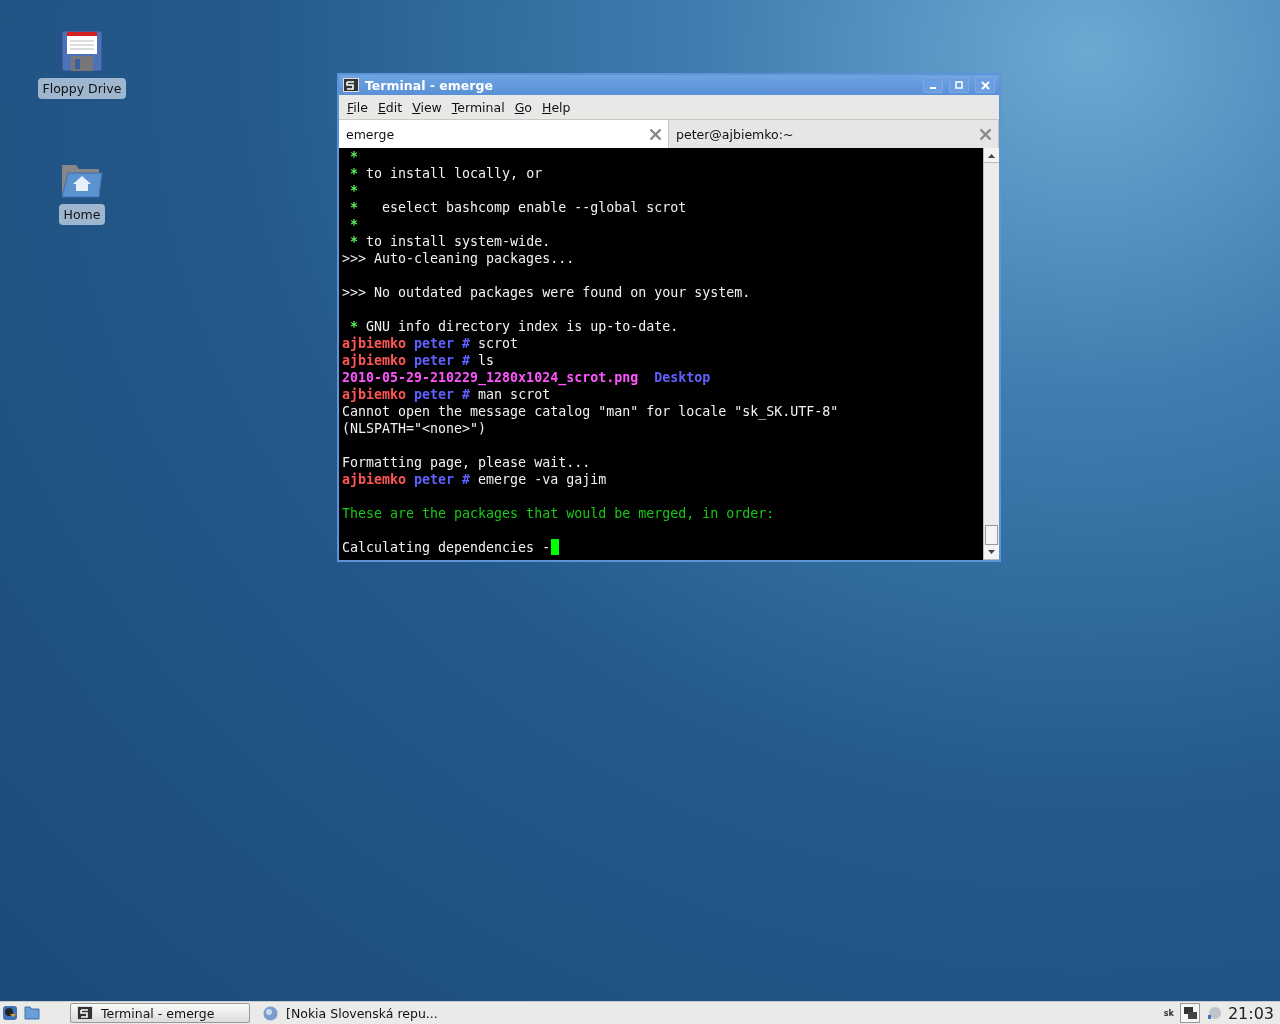 This screenshot has height=1024, width=1280. Describe the element at coordinates (160, 1013) in the screenshot. I see `taskbar-button: Terminal - emerge` at that location.